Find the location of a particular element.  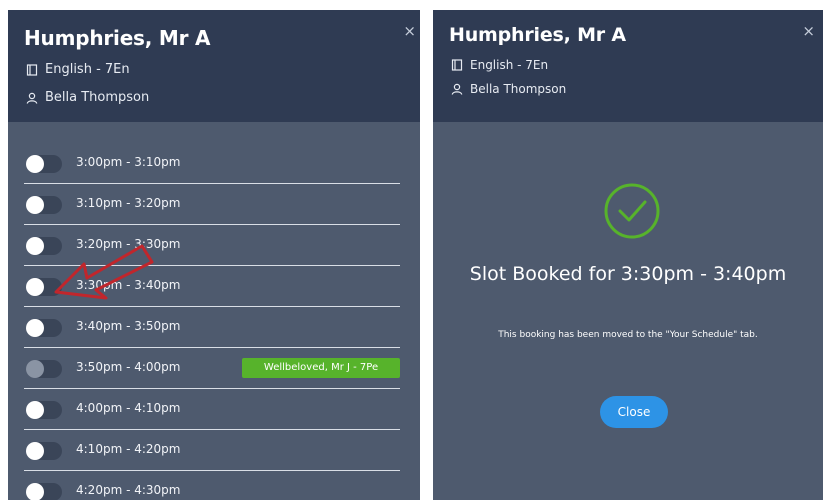

slot-time: 3:50pm - 4:00pm is located at coordinates (128, 367).